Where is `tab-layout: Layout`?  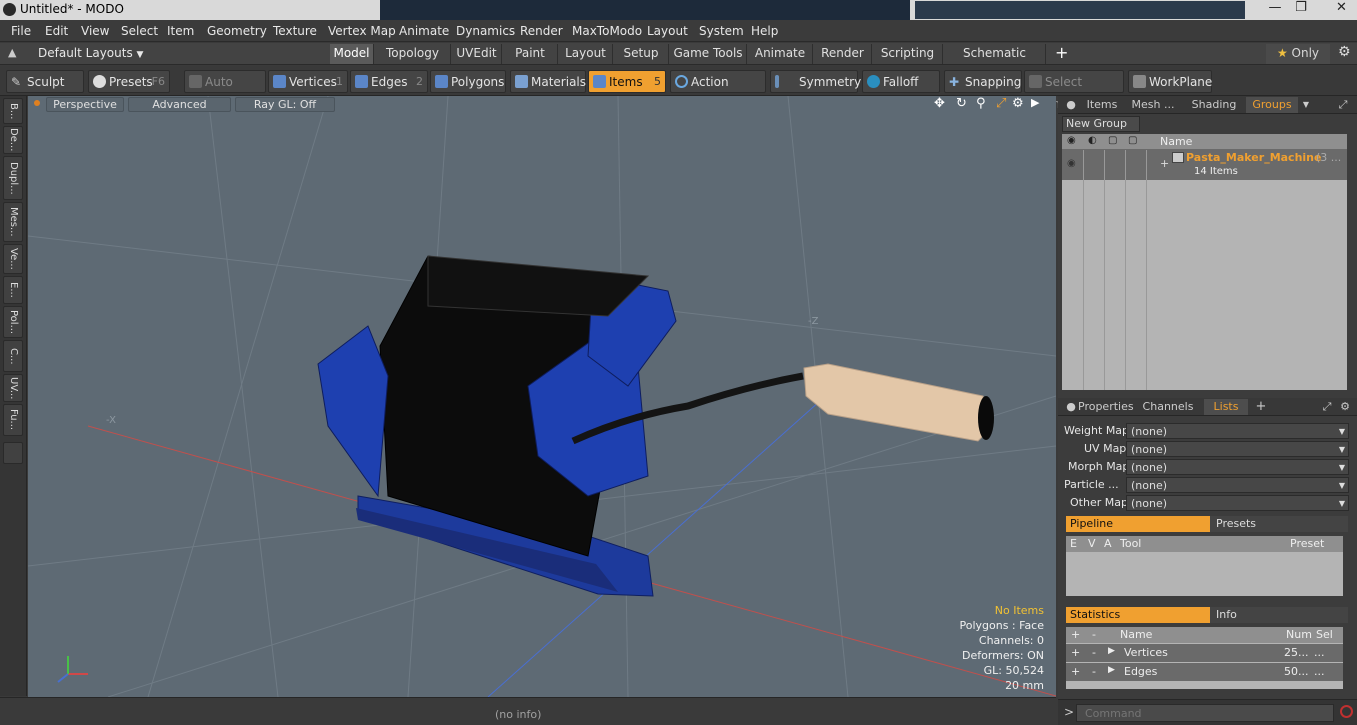 tab-layout: Layout is located at coordinates (586, 54).